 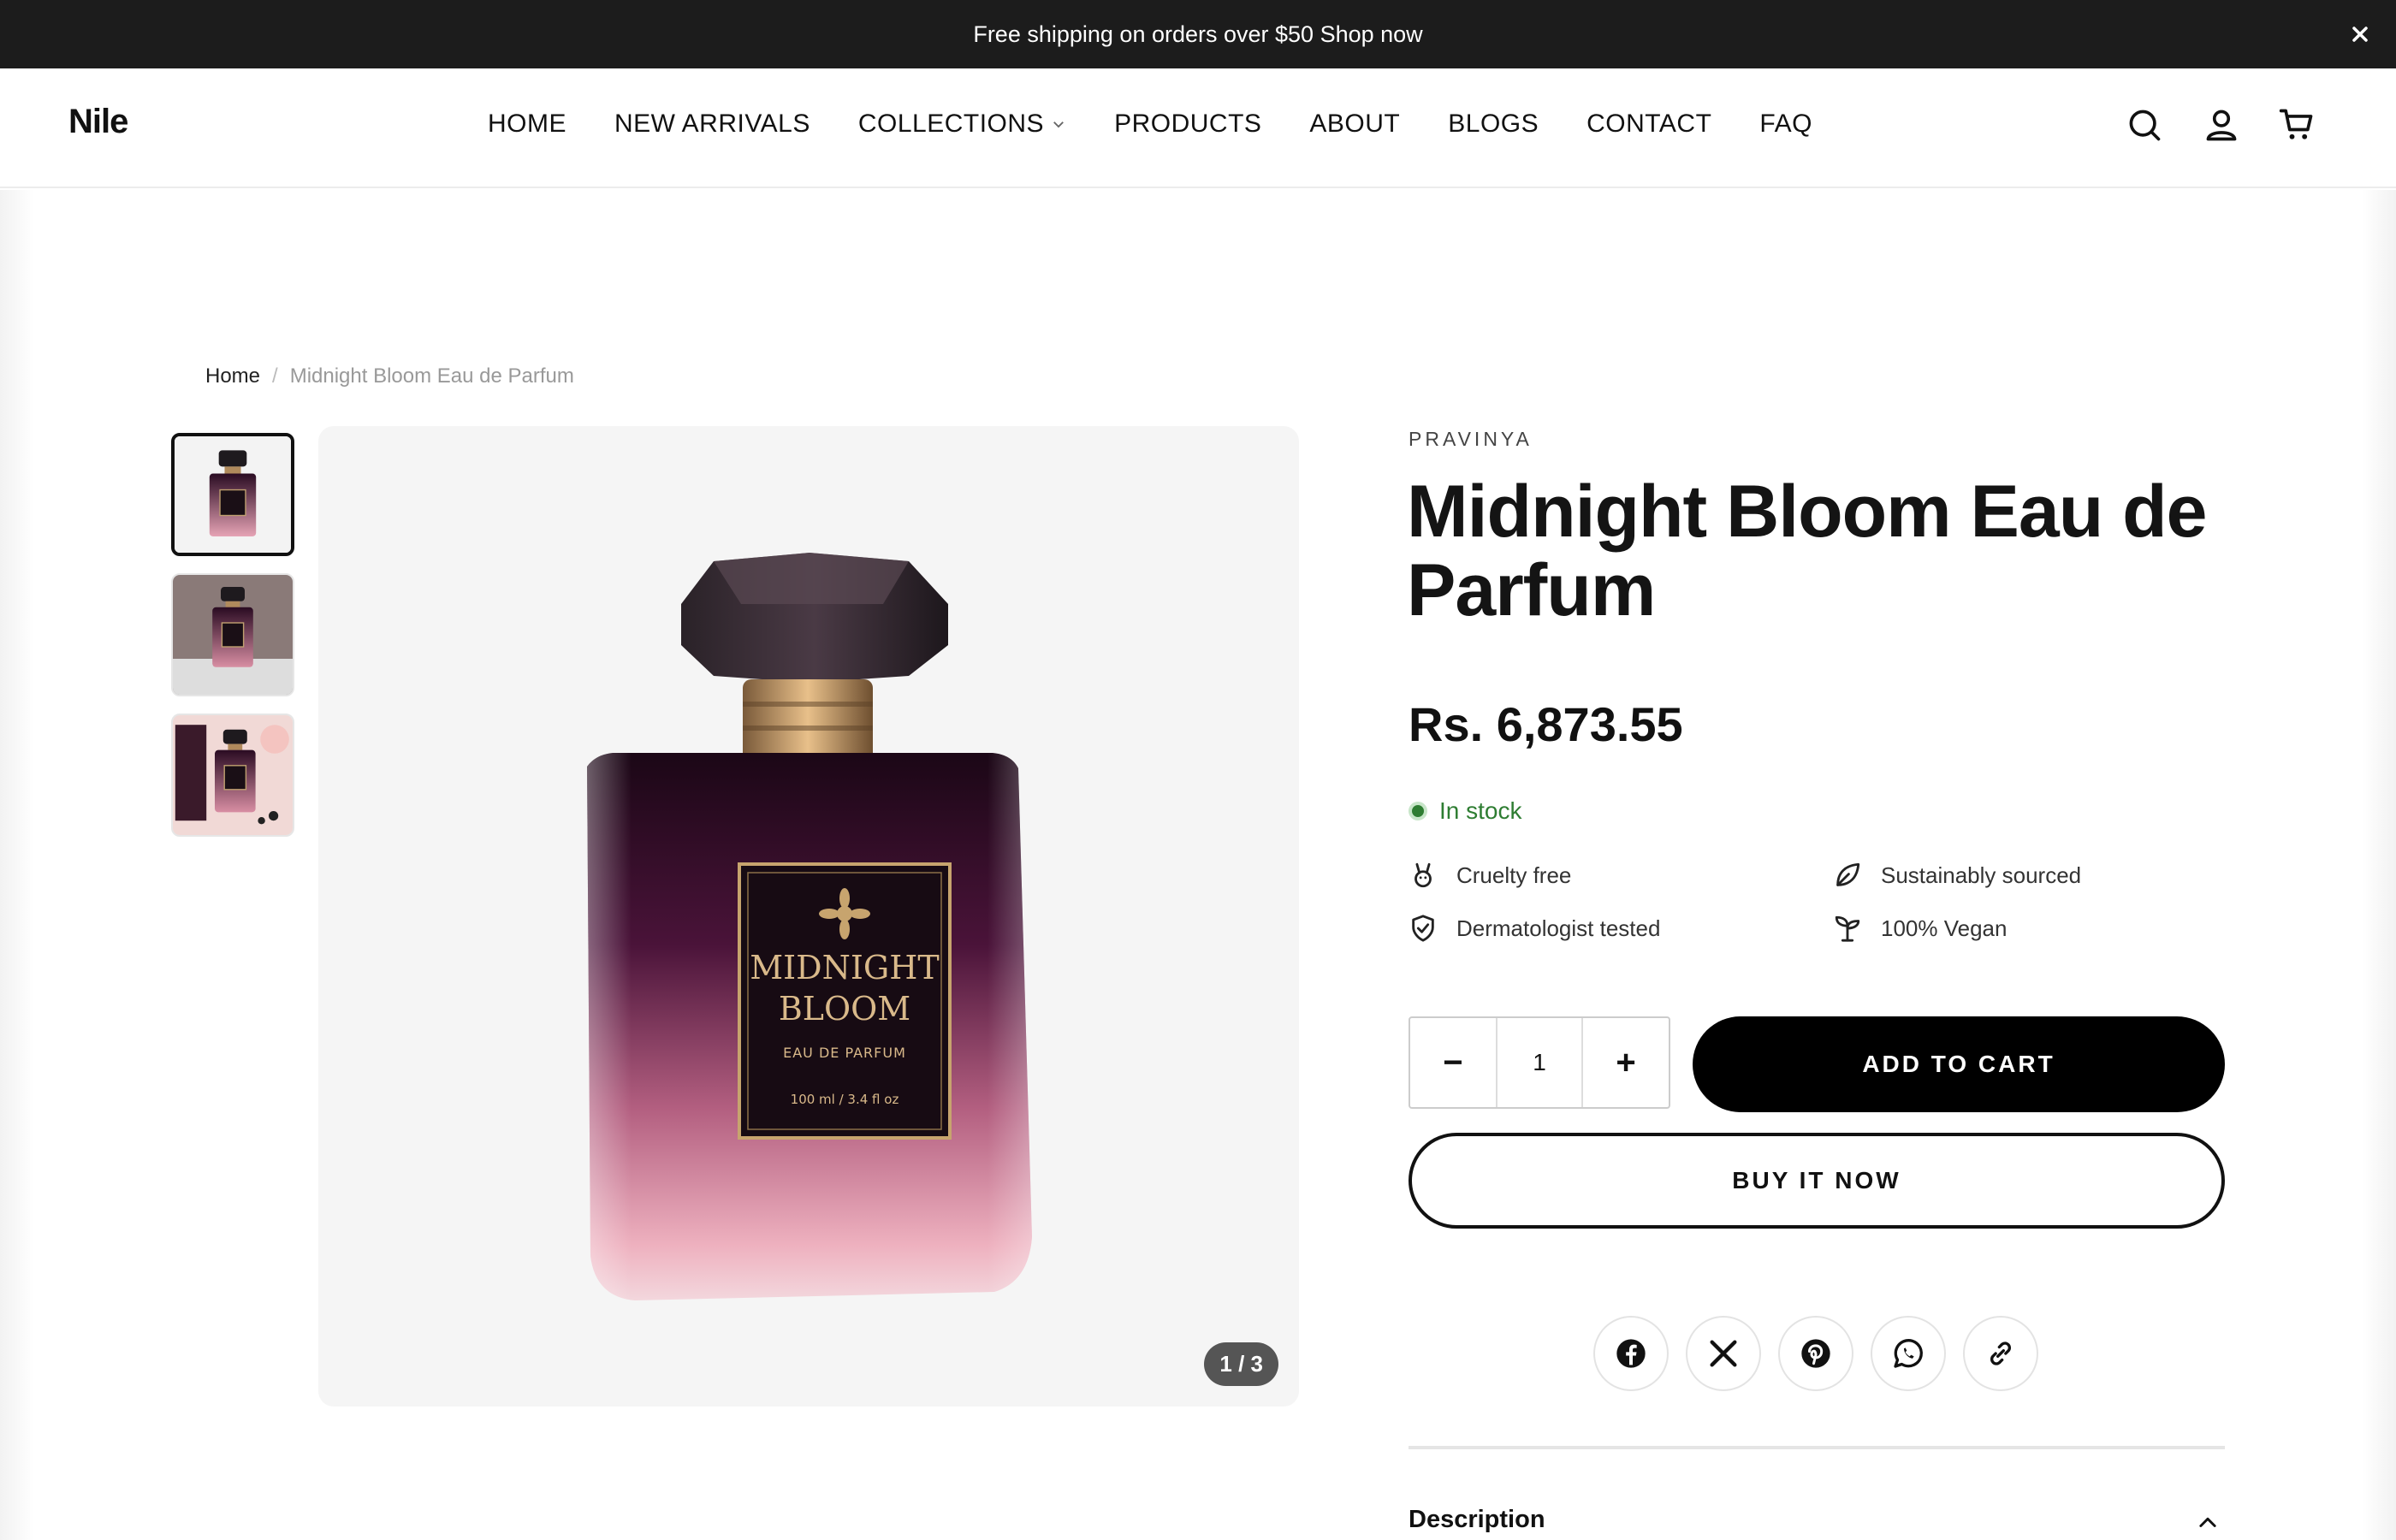 I want to click on nav-about: ABOUT, so click(x=1354, y=124).